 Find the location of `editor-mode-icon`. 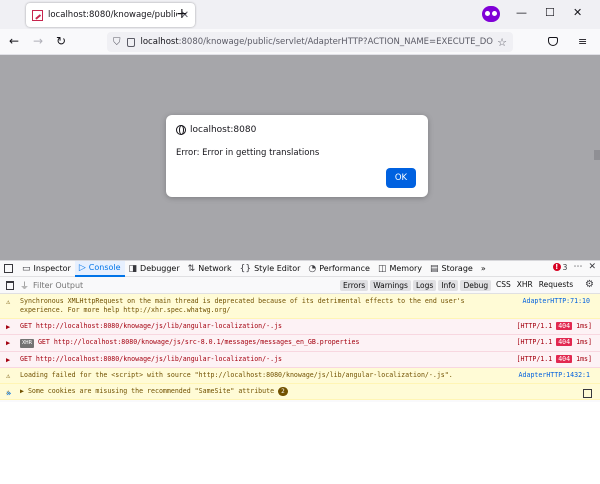

editor-mode-icon is located at coordinates (587, 393).